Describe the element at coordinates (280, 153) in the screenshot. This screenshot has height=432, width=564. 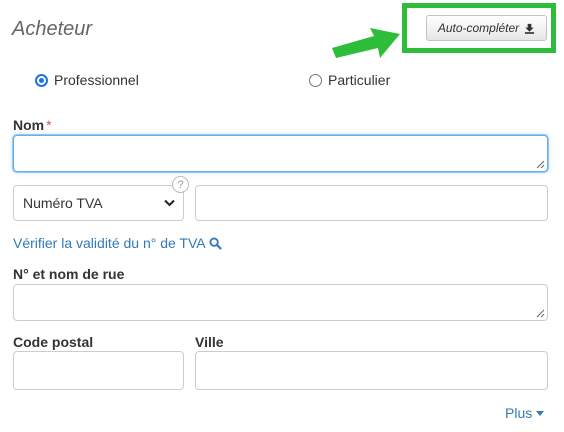
I see `name-textarea` at that location.